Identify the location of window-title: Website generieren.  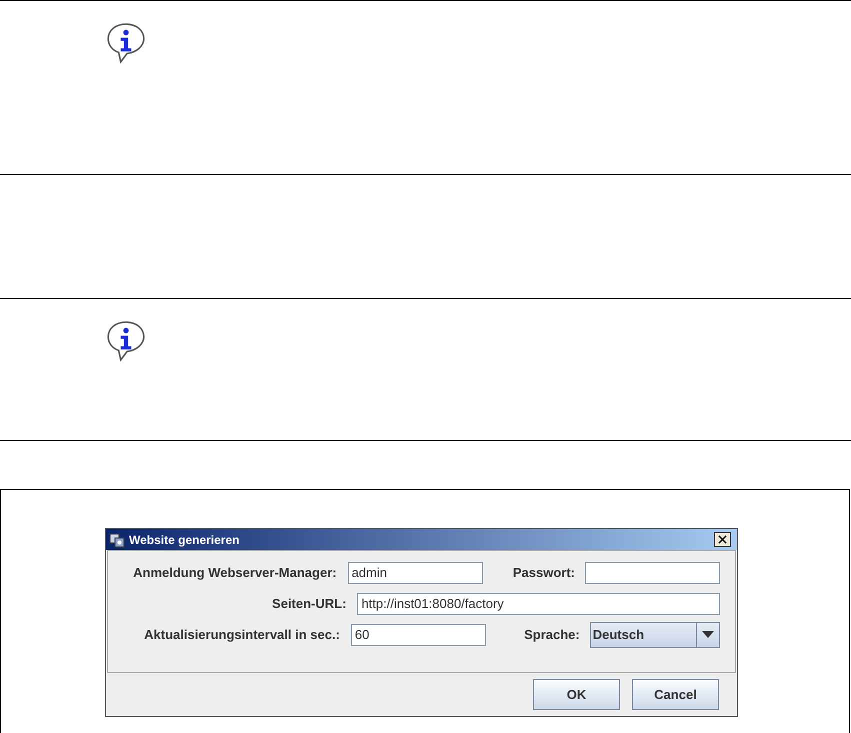
(184, 539).